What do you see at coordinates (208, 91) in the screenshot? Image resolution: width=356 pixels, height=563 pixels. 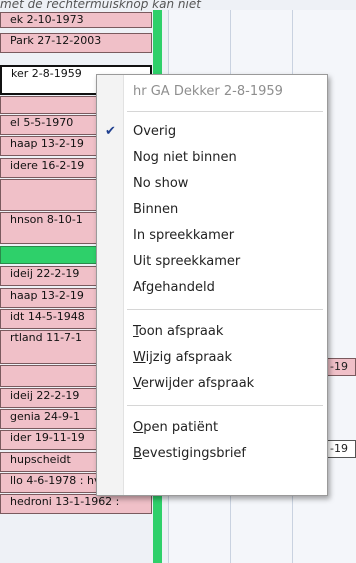 I see `menu-header: hr GA Dekker 2-8-1959` at bounding box center [208, 91].